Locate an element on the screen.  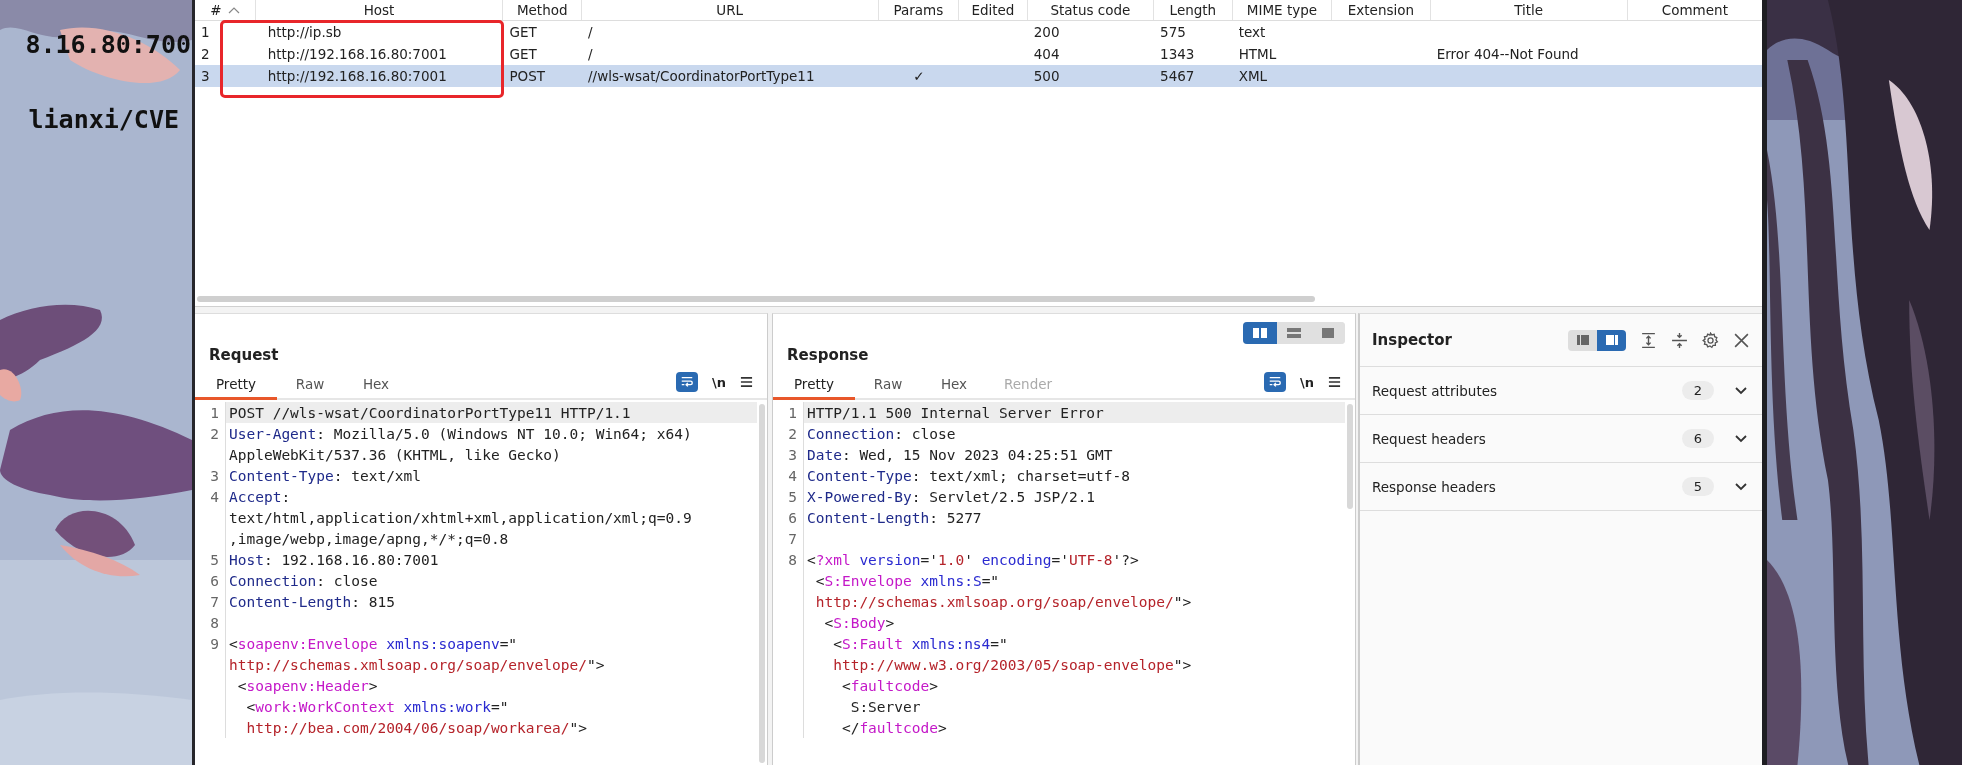
column-header: Status code is located at coordinates (1090, 10).